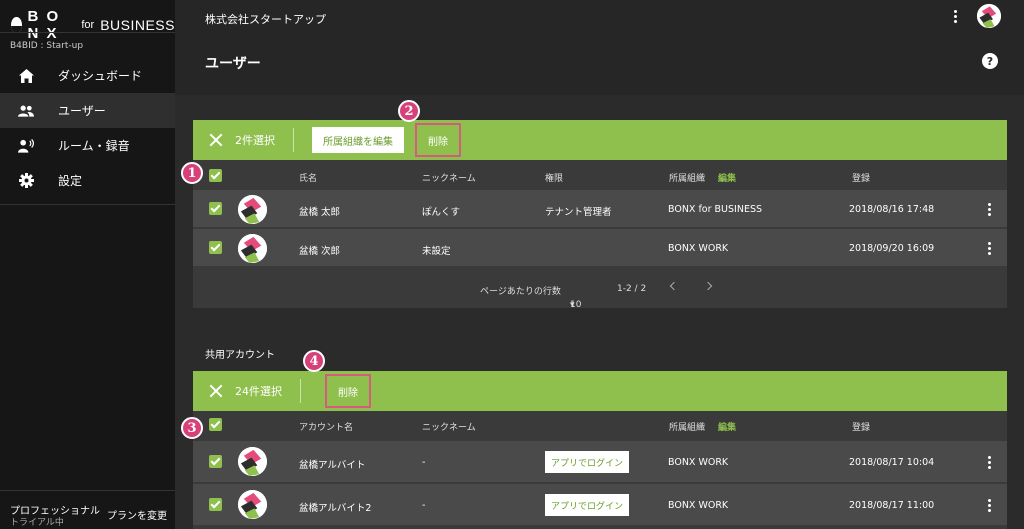 The height and width of the screenshot is (529, 1024). What do you see at coordinates (16, 25) in the screenshot?
I see `logo-mark-icon` at bounding box center [16, 25].